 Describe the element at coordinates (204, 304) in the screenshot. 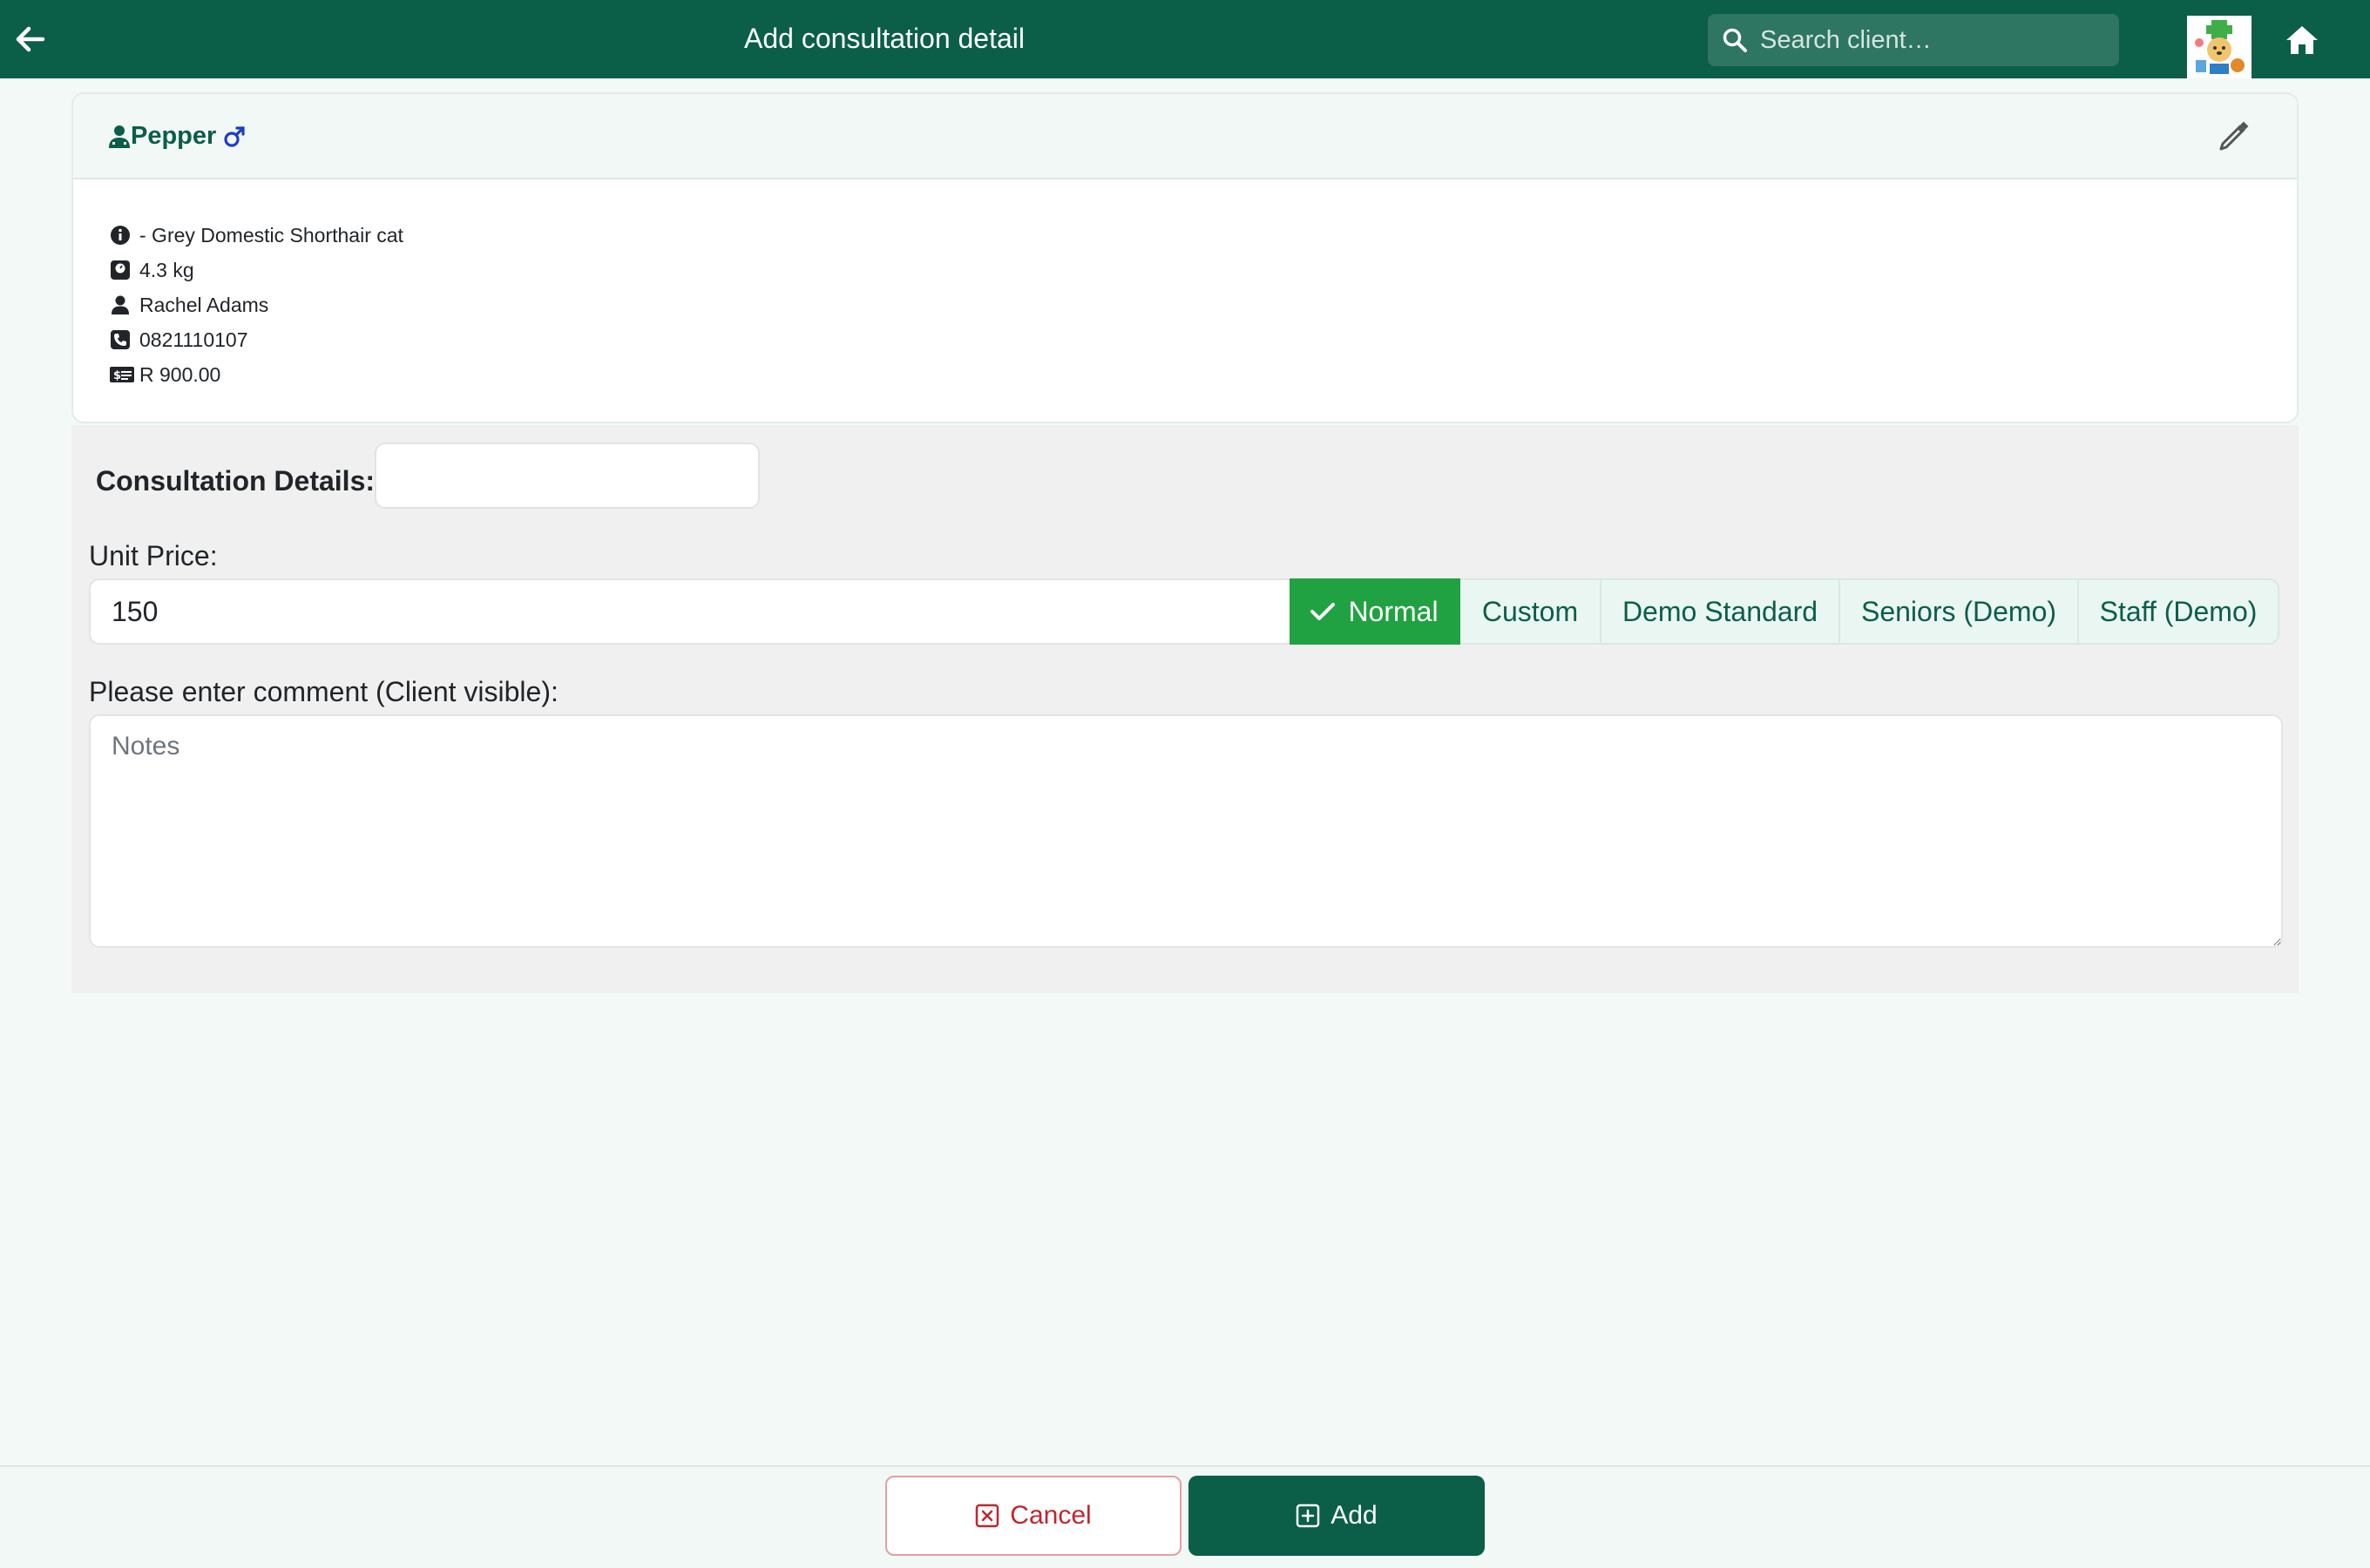

I see `owner-name: Rachel Adams` at that location.